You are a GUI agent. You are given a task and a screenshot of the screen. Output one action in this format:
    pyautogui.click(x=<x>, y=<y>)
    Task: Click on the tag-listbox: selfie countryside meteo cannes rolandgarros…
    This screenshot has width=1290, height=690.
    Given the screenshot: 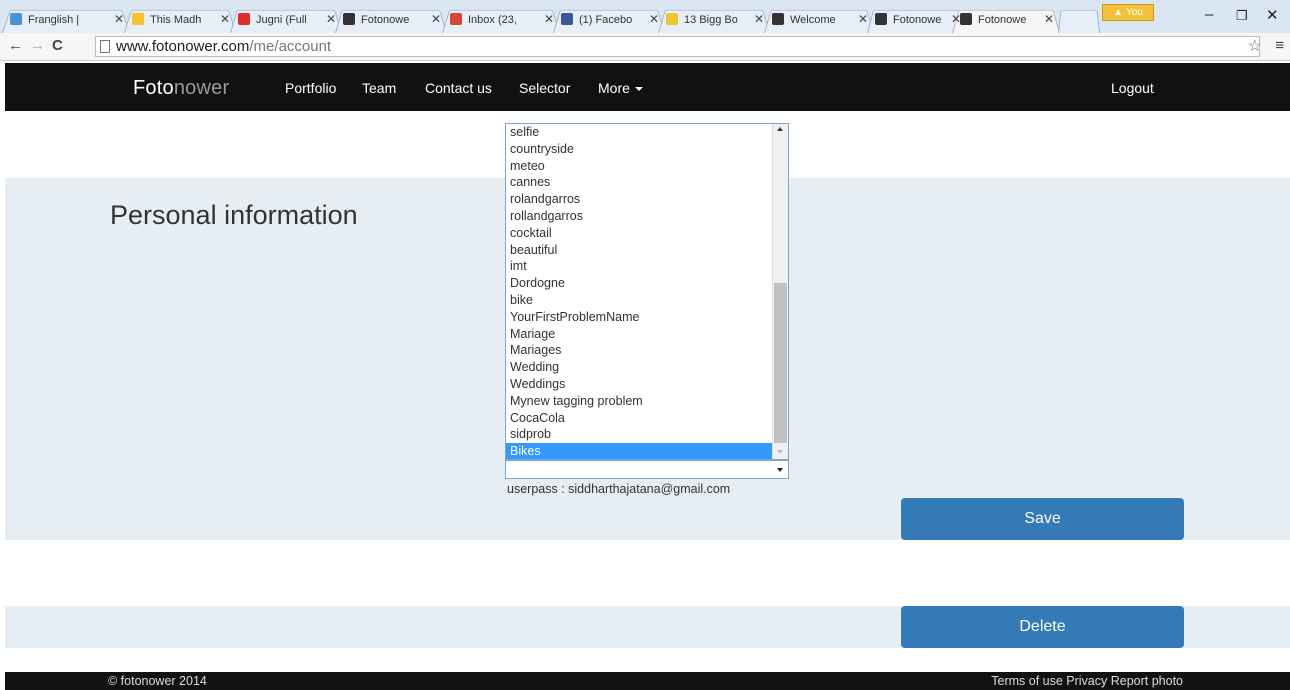 What is the action you would take?
    pyautogui.click(x=647, y=291)
    